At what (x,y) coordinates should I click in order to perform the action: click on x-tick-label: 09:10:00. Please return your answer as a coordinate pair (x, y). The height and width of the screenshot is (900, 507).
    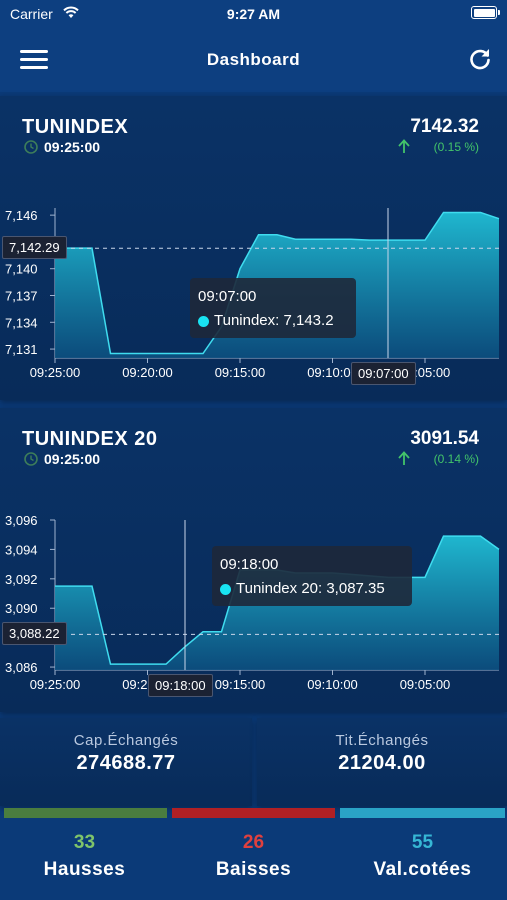
    Looking at the image, I should click on (332, 684).